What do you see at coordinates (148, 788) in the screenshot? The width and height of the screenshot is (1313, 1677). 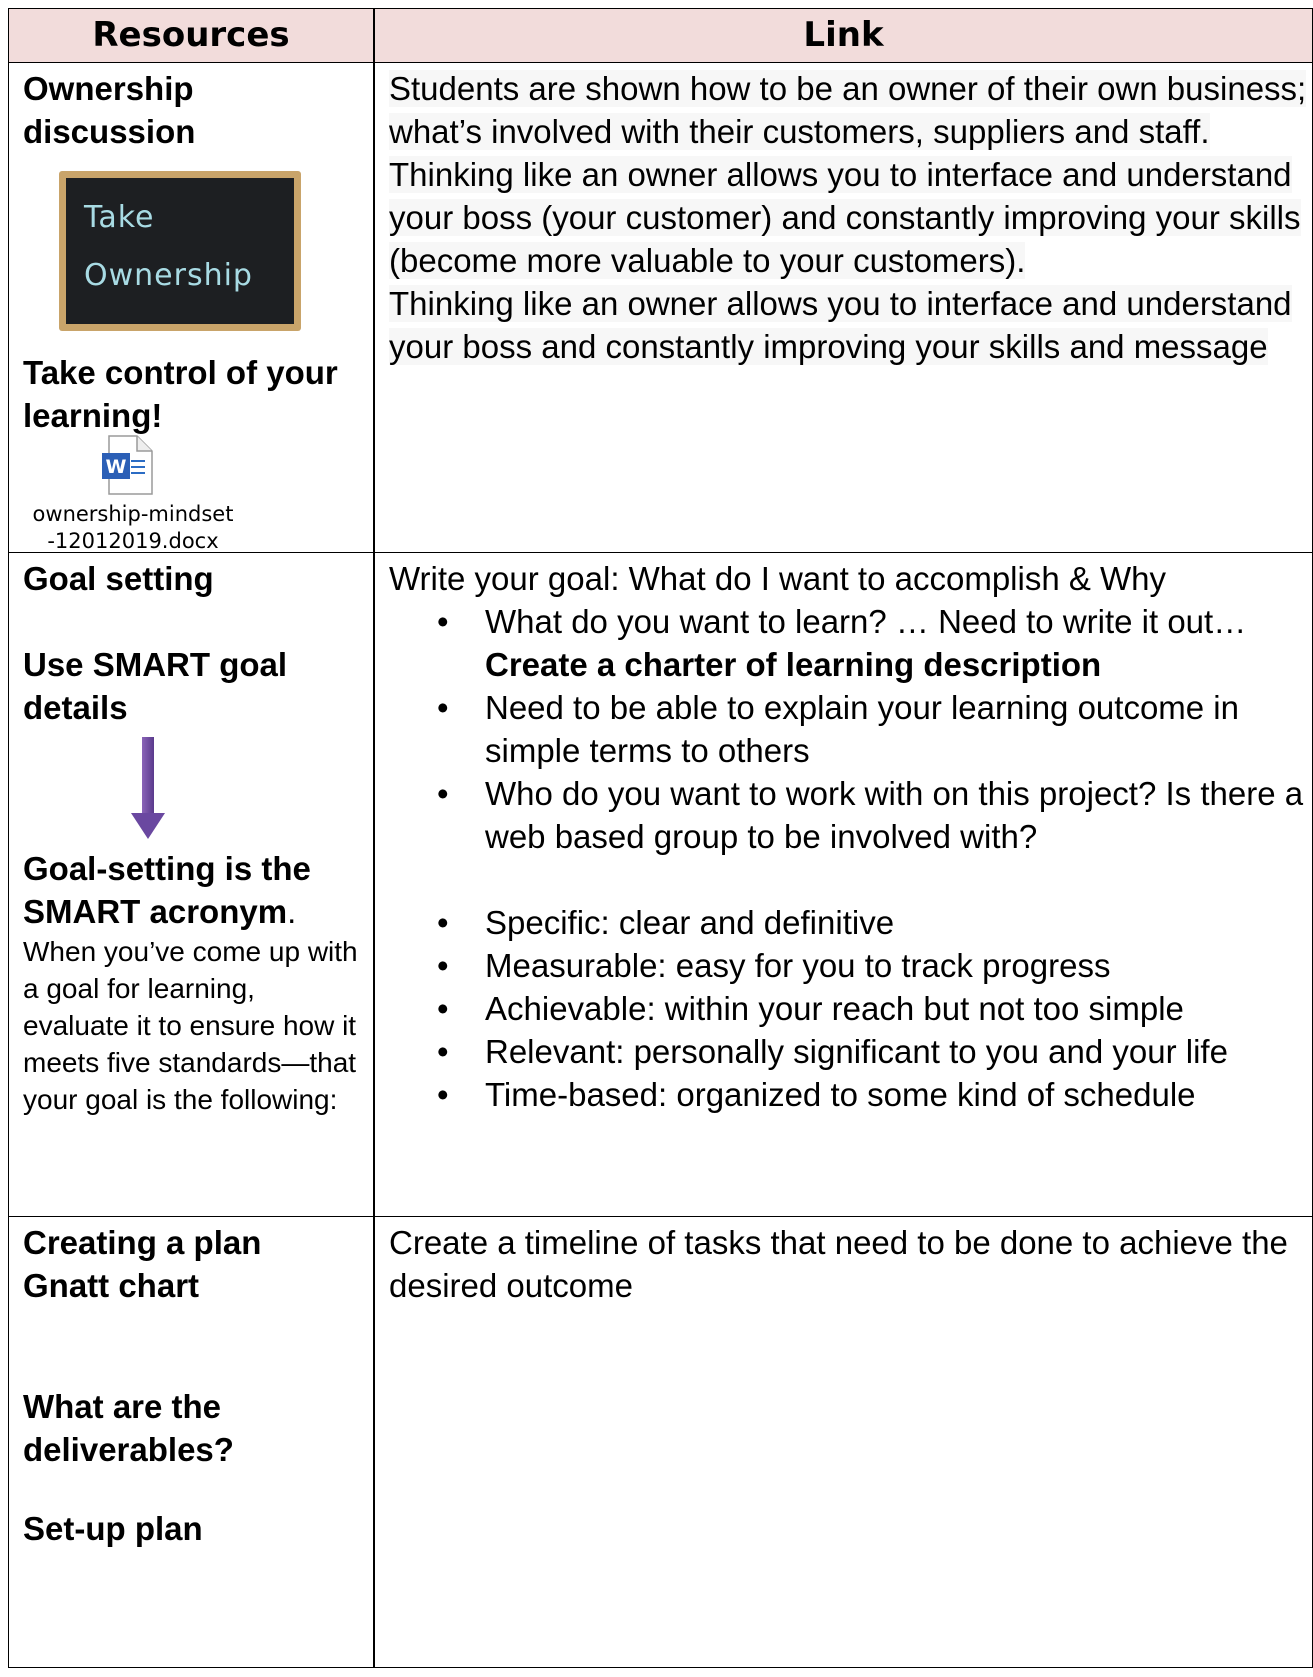 I see `down-arrow-icon` at bounding box center [148, 788].